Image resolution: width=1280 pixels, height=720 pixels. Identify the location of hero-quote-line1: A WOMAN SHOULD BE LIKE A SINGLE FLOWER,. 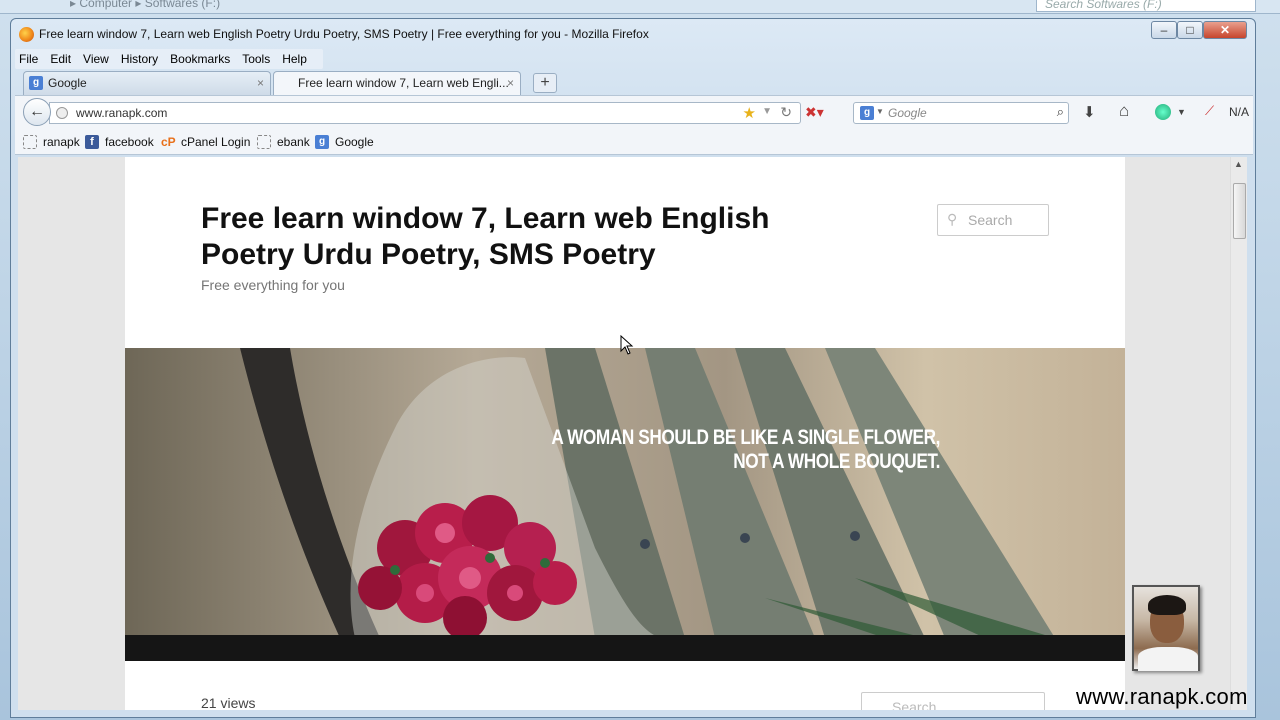
(745, 437).